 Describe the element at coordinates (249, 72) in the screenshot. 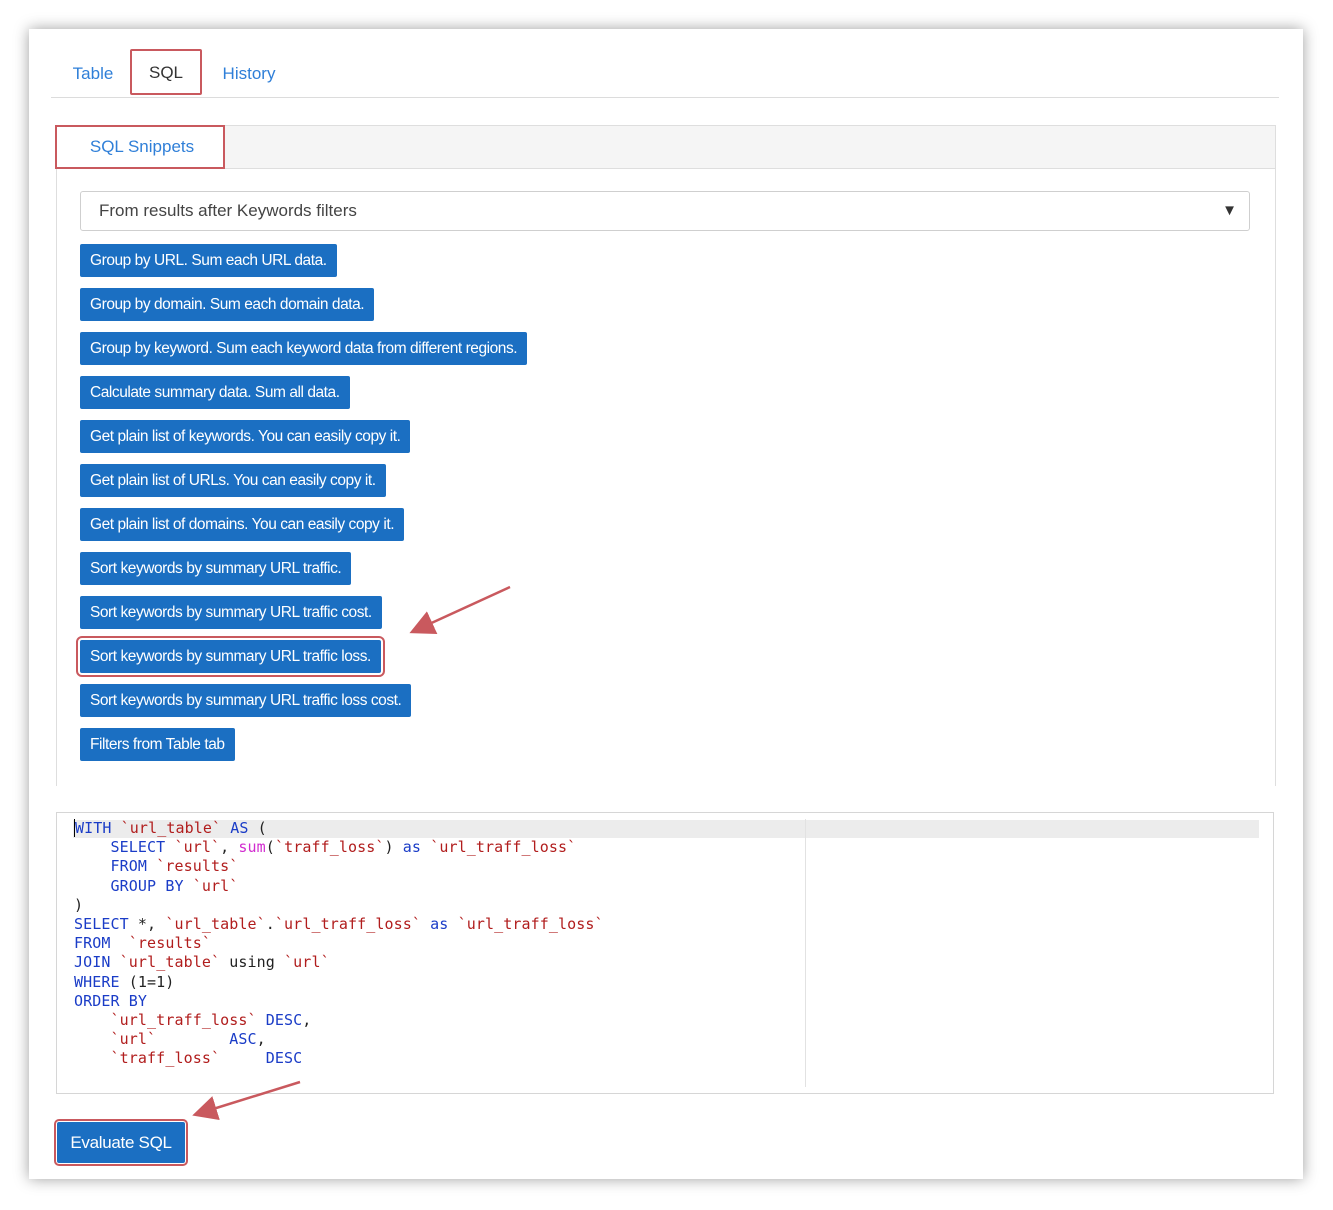

I see `tab-history: History` at that location.